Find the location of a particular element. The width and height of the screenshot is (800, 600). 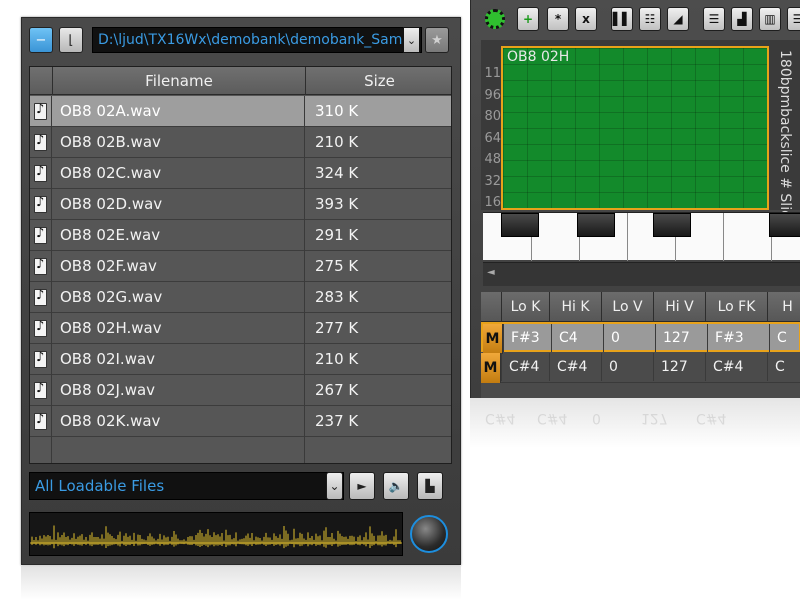

minus-icon: − is located at coordinates (41, 40).